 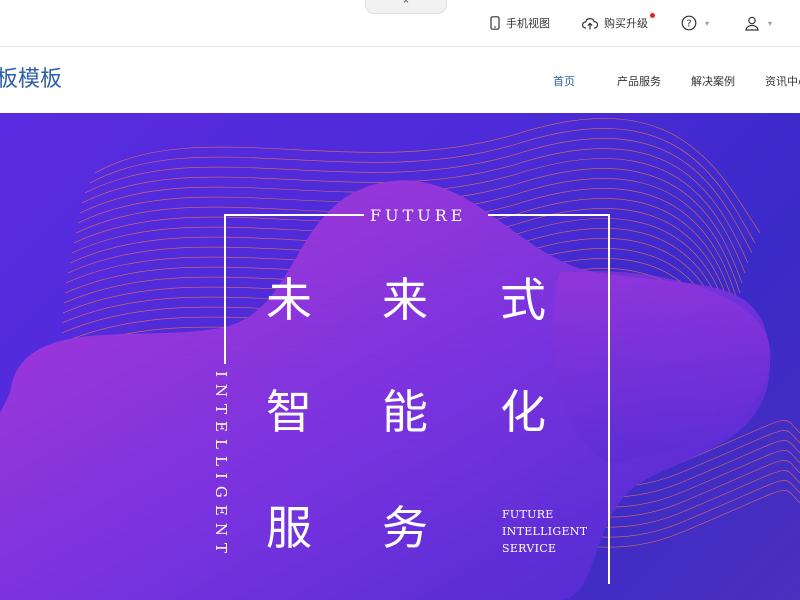 I want to click on help-button: ? ▾, so click(x=695, y=23).